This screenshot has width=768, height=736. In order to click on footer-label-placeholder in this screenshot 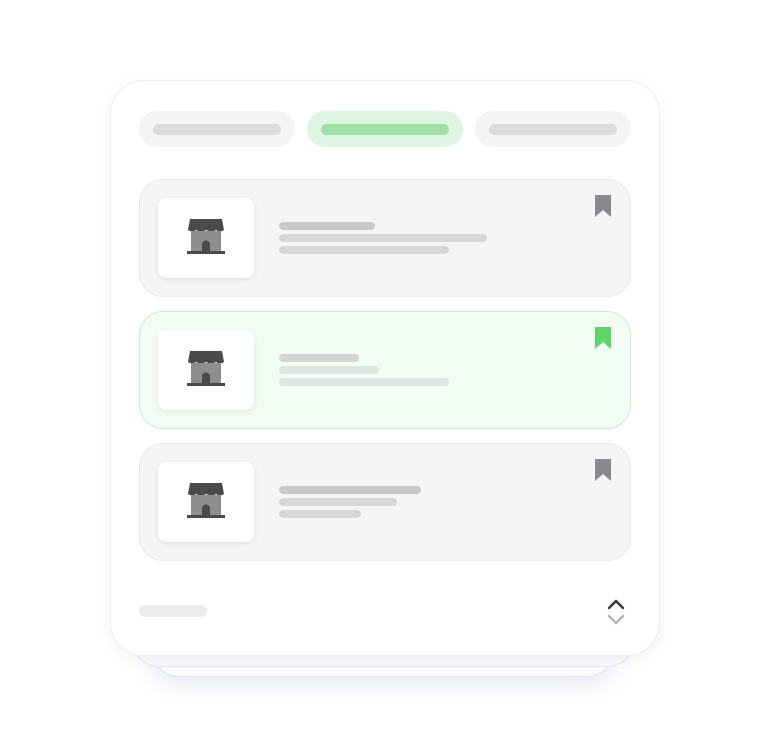, I will do `click(173, 611)`.